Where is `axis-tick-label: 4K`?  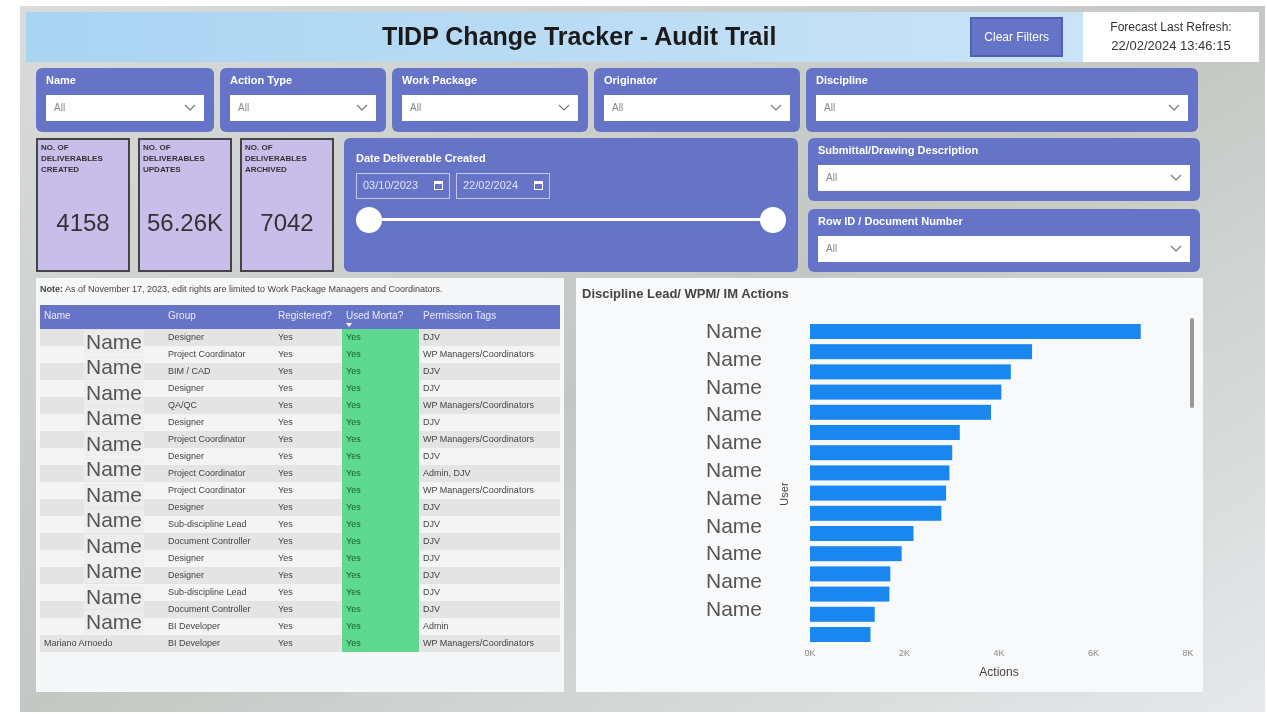
axis-tick-label: 4K is located at coordinates (999, 652).